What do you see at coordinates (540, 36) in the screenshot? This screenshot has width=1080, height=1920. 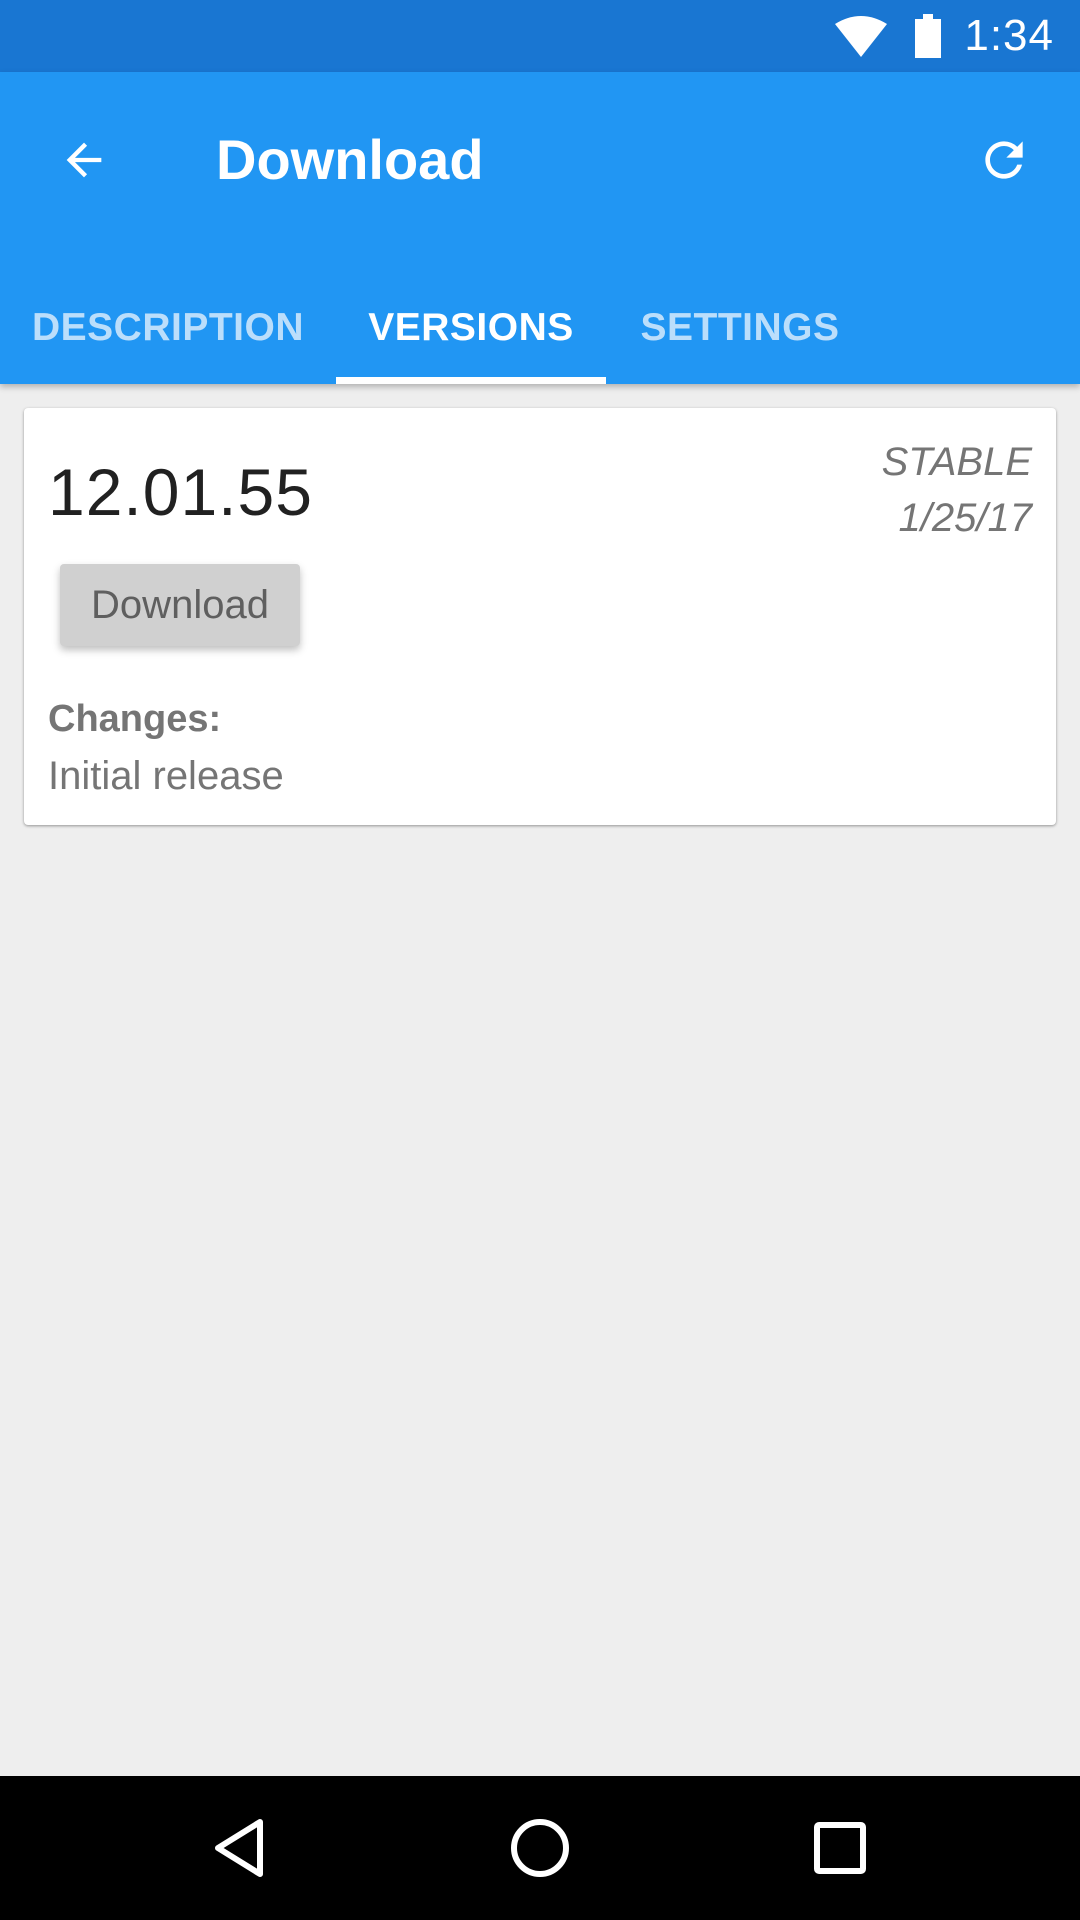 I see `status-bar: 1:34` at bounding box center [540, 36].